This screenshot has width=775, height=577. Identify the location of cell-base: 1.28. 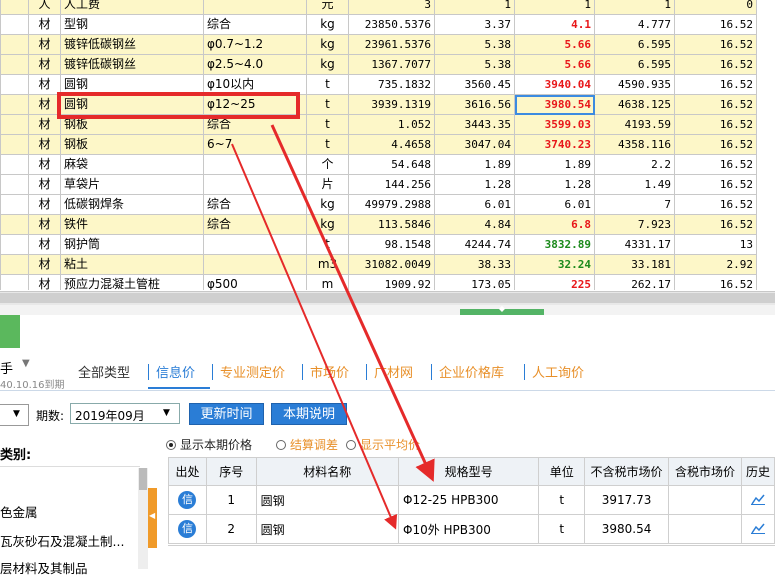
(474, 184).